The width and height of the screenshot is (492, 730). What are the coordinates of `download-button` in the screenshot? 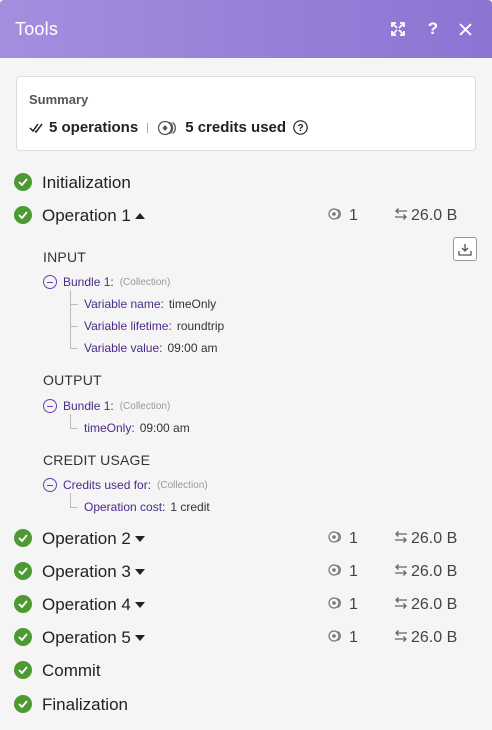 It's located at (465, 249).